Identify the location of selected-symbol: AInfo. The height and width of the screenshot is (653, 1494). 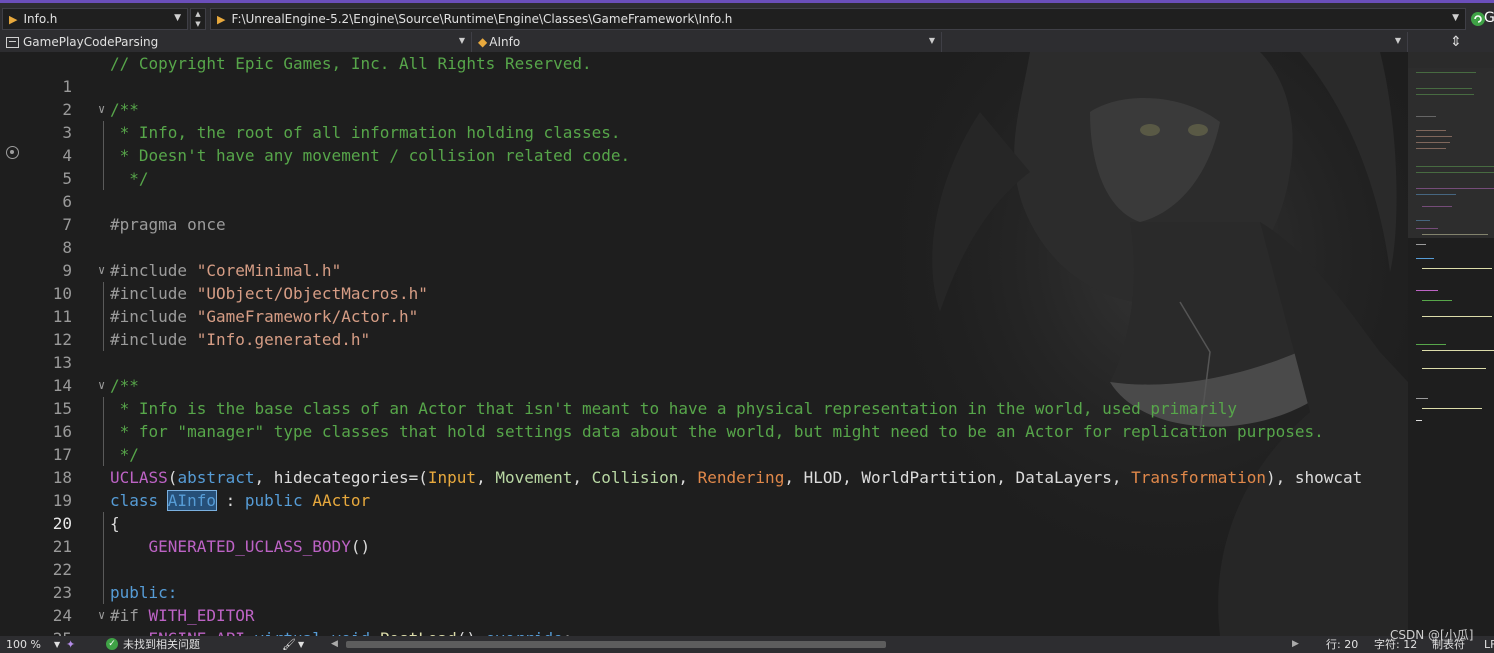
(191, 500).